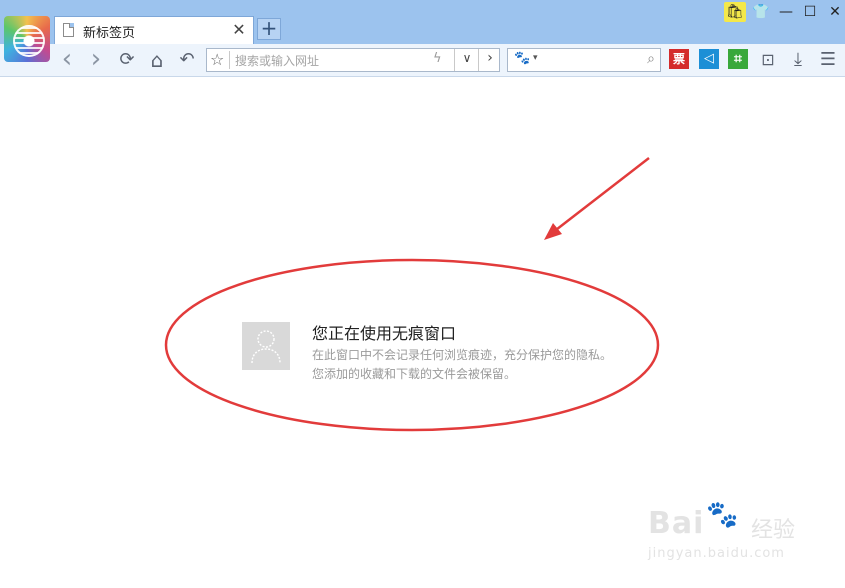 This screenshot has width=845, height=588. Describe the element at coordinates (462, 355) in the screenshot. I see `incognito-description-line1: 在此窗口中不会记录任何浏览痕迹，充分保护您的隐私。` at that location.